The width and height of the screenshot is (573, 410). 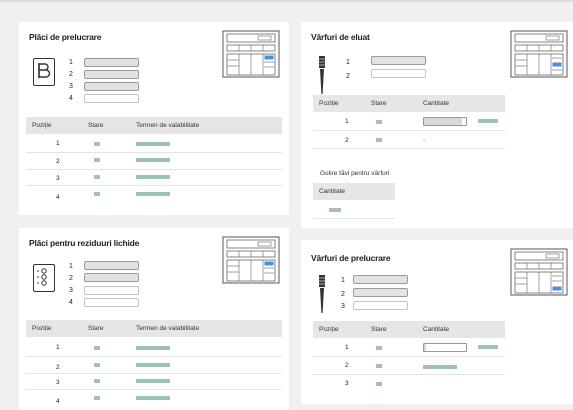 What do you see at coordinates (84, 243) in the screenshot?
I see `liquid-waste-plates-title: Plăci pentru reziduuri lichide` at bounding box center [84, 243].